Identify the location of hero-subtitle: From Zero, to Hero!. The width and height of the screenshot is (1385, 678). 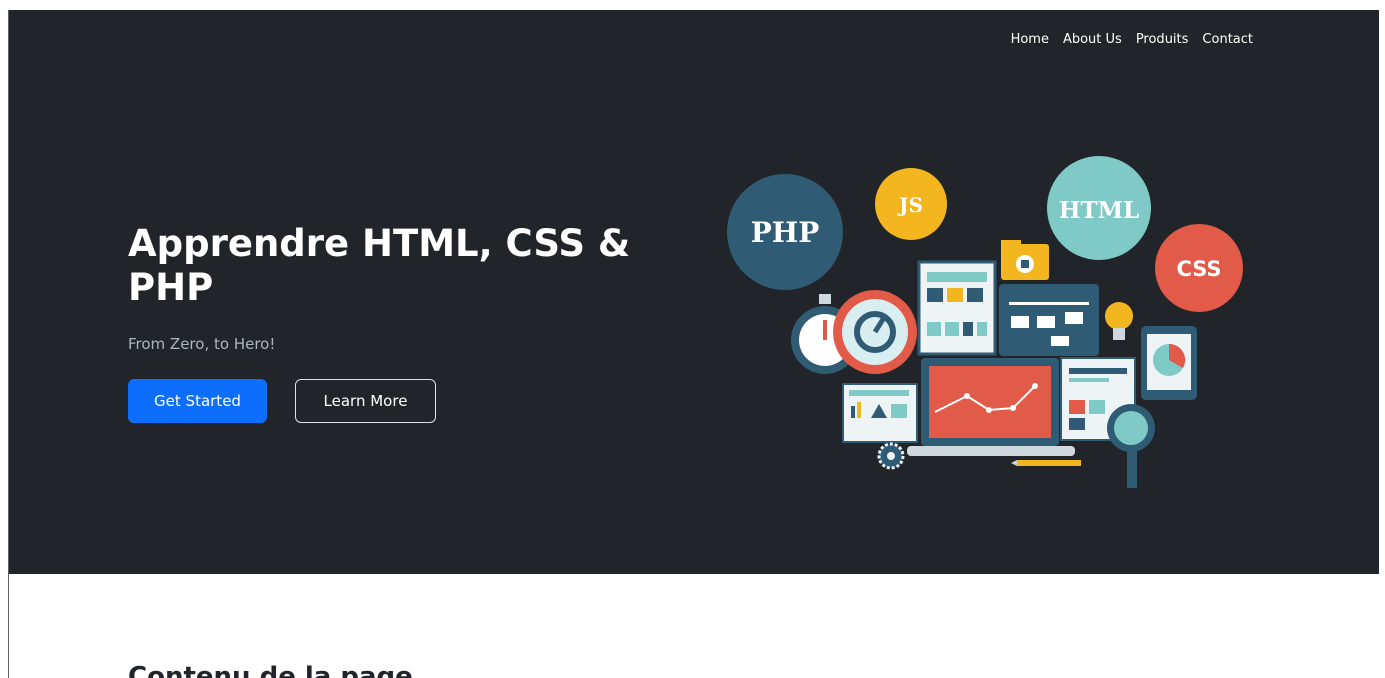
(202, 344).